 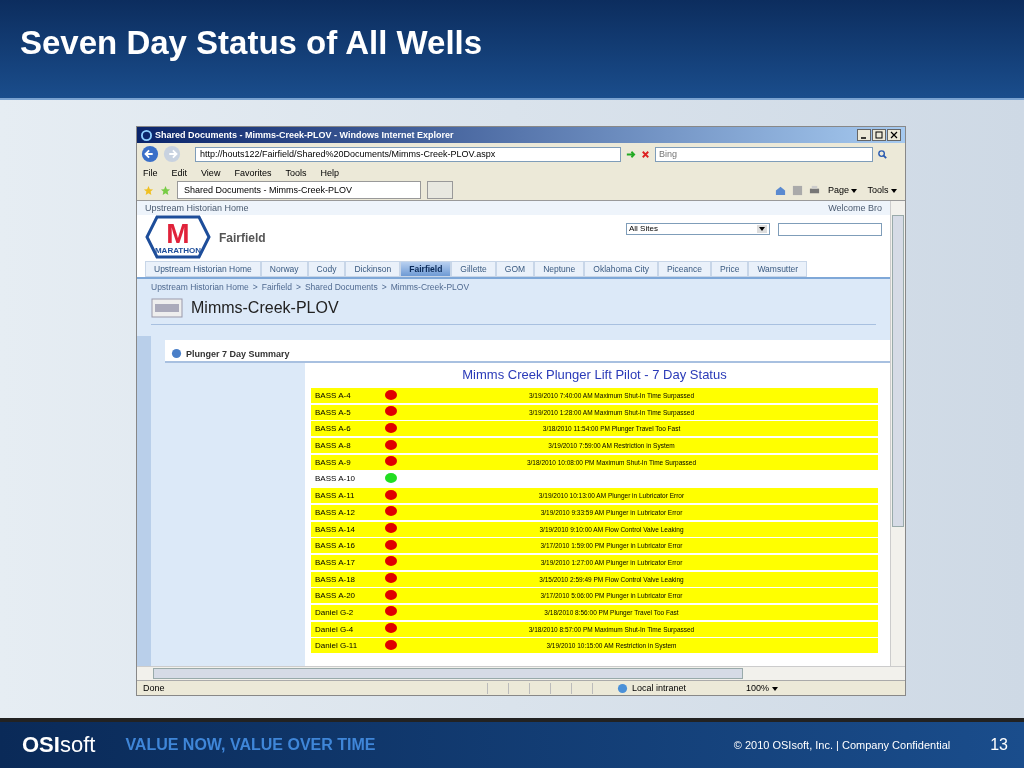 I want to click on zoom-button: 100%, so click(x=776, y=688).